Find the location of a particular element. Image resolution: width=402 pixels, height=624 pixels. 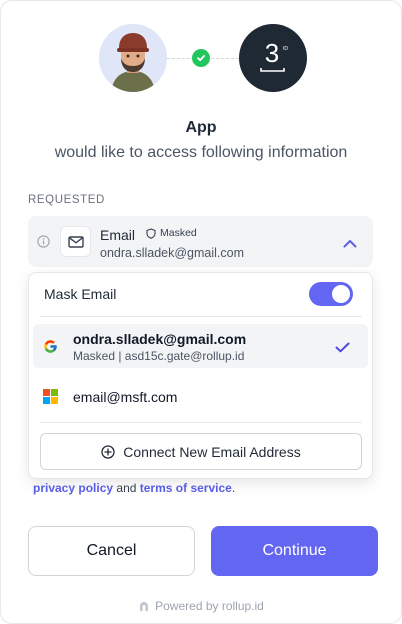

chevron-up-icon is located at coordinates (350, 244).